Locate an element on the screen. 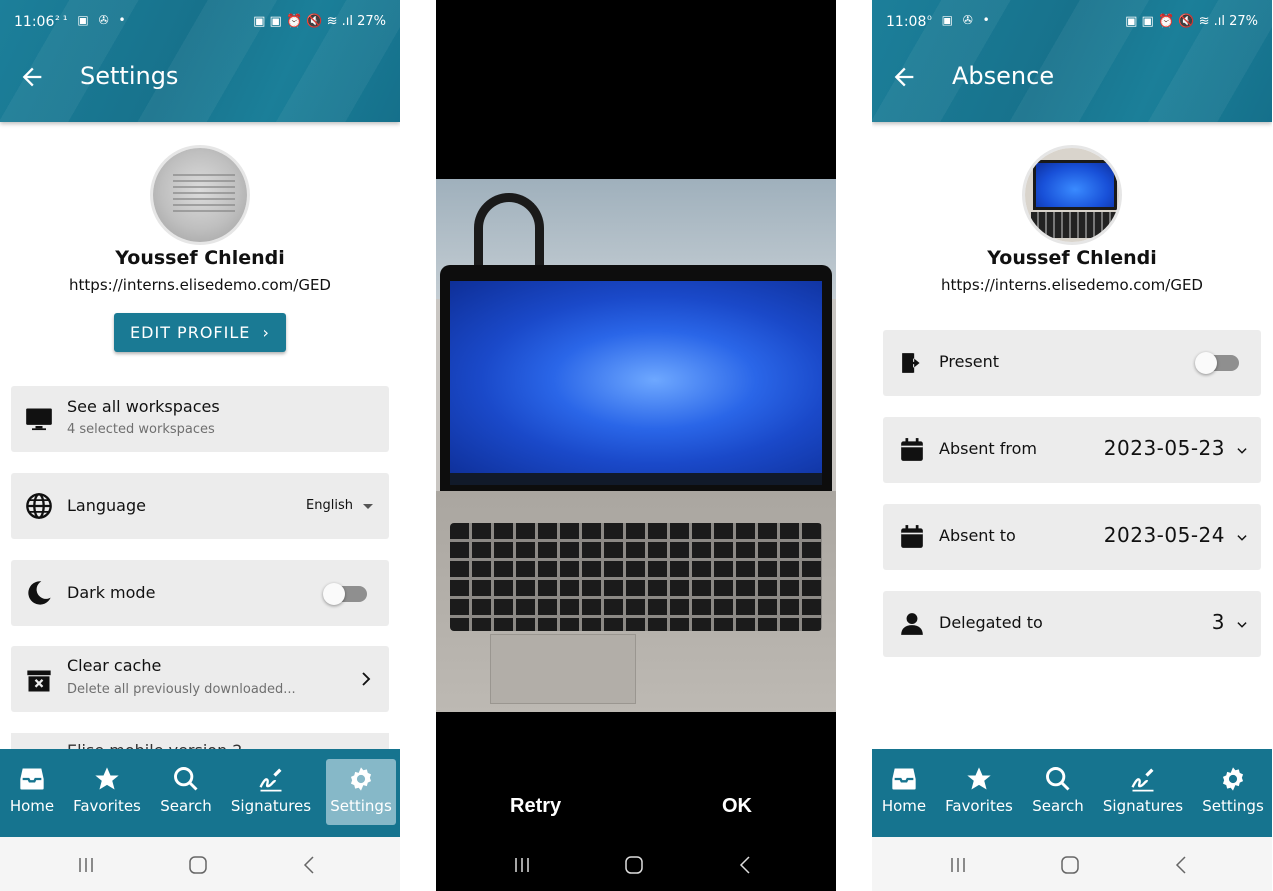 The width and height of the screenshot is (1273, 891). present-toggle is located at coordinates (1217, 363).